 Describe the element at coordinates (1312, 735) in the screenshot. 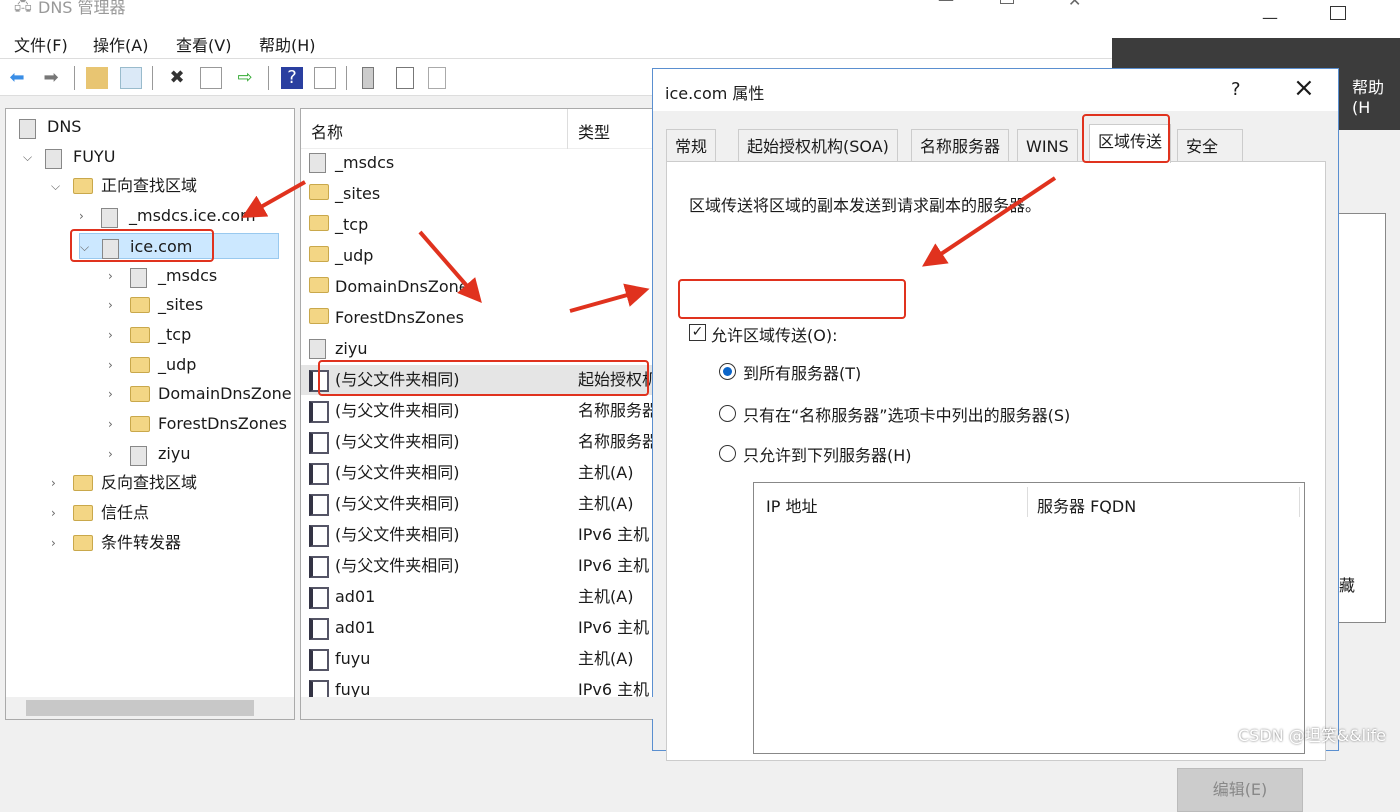

I see `watermark: CSDN @坦笑&&life` at that location.